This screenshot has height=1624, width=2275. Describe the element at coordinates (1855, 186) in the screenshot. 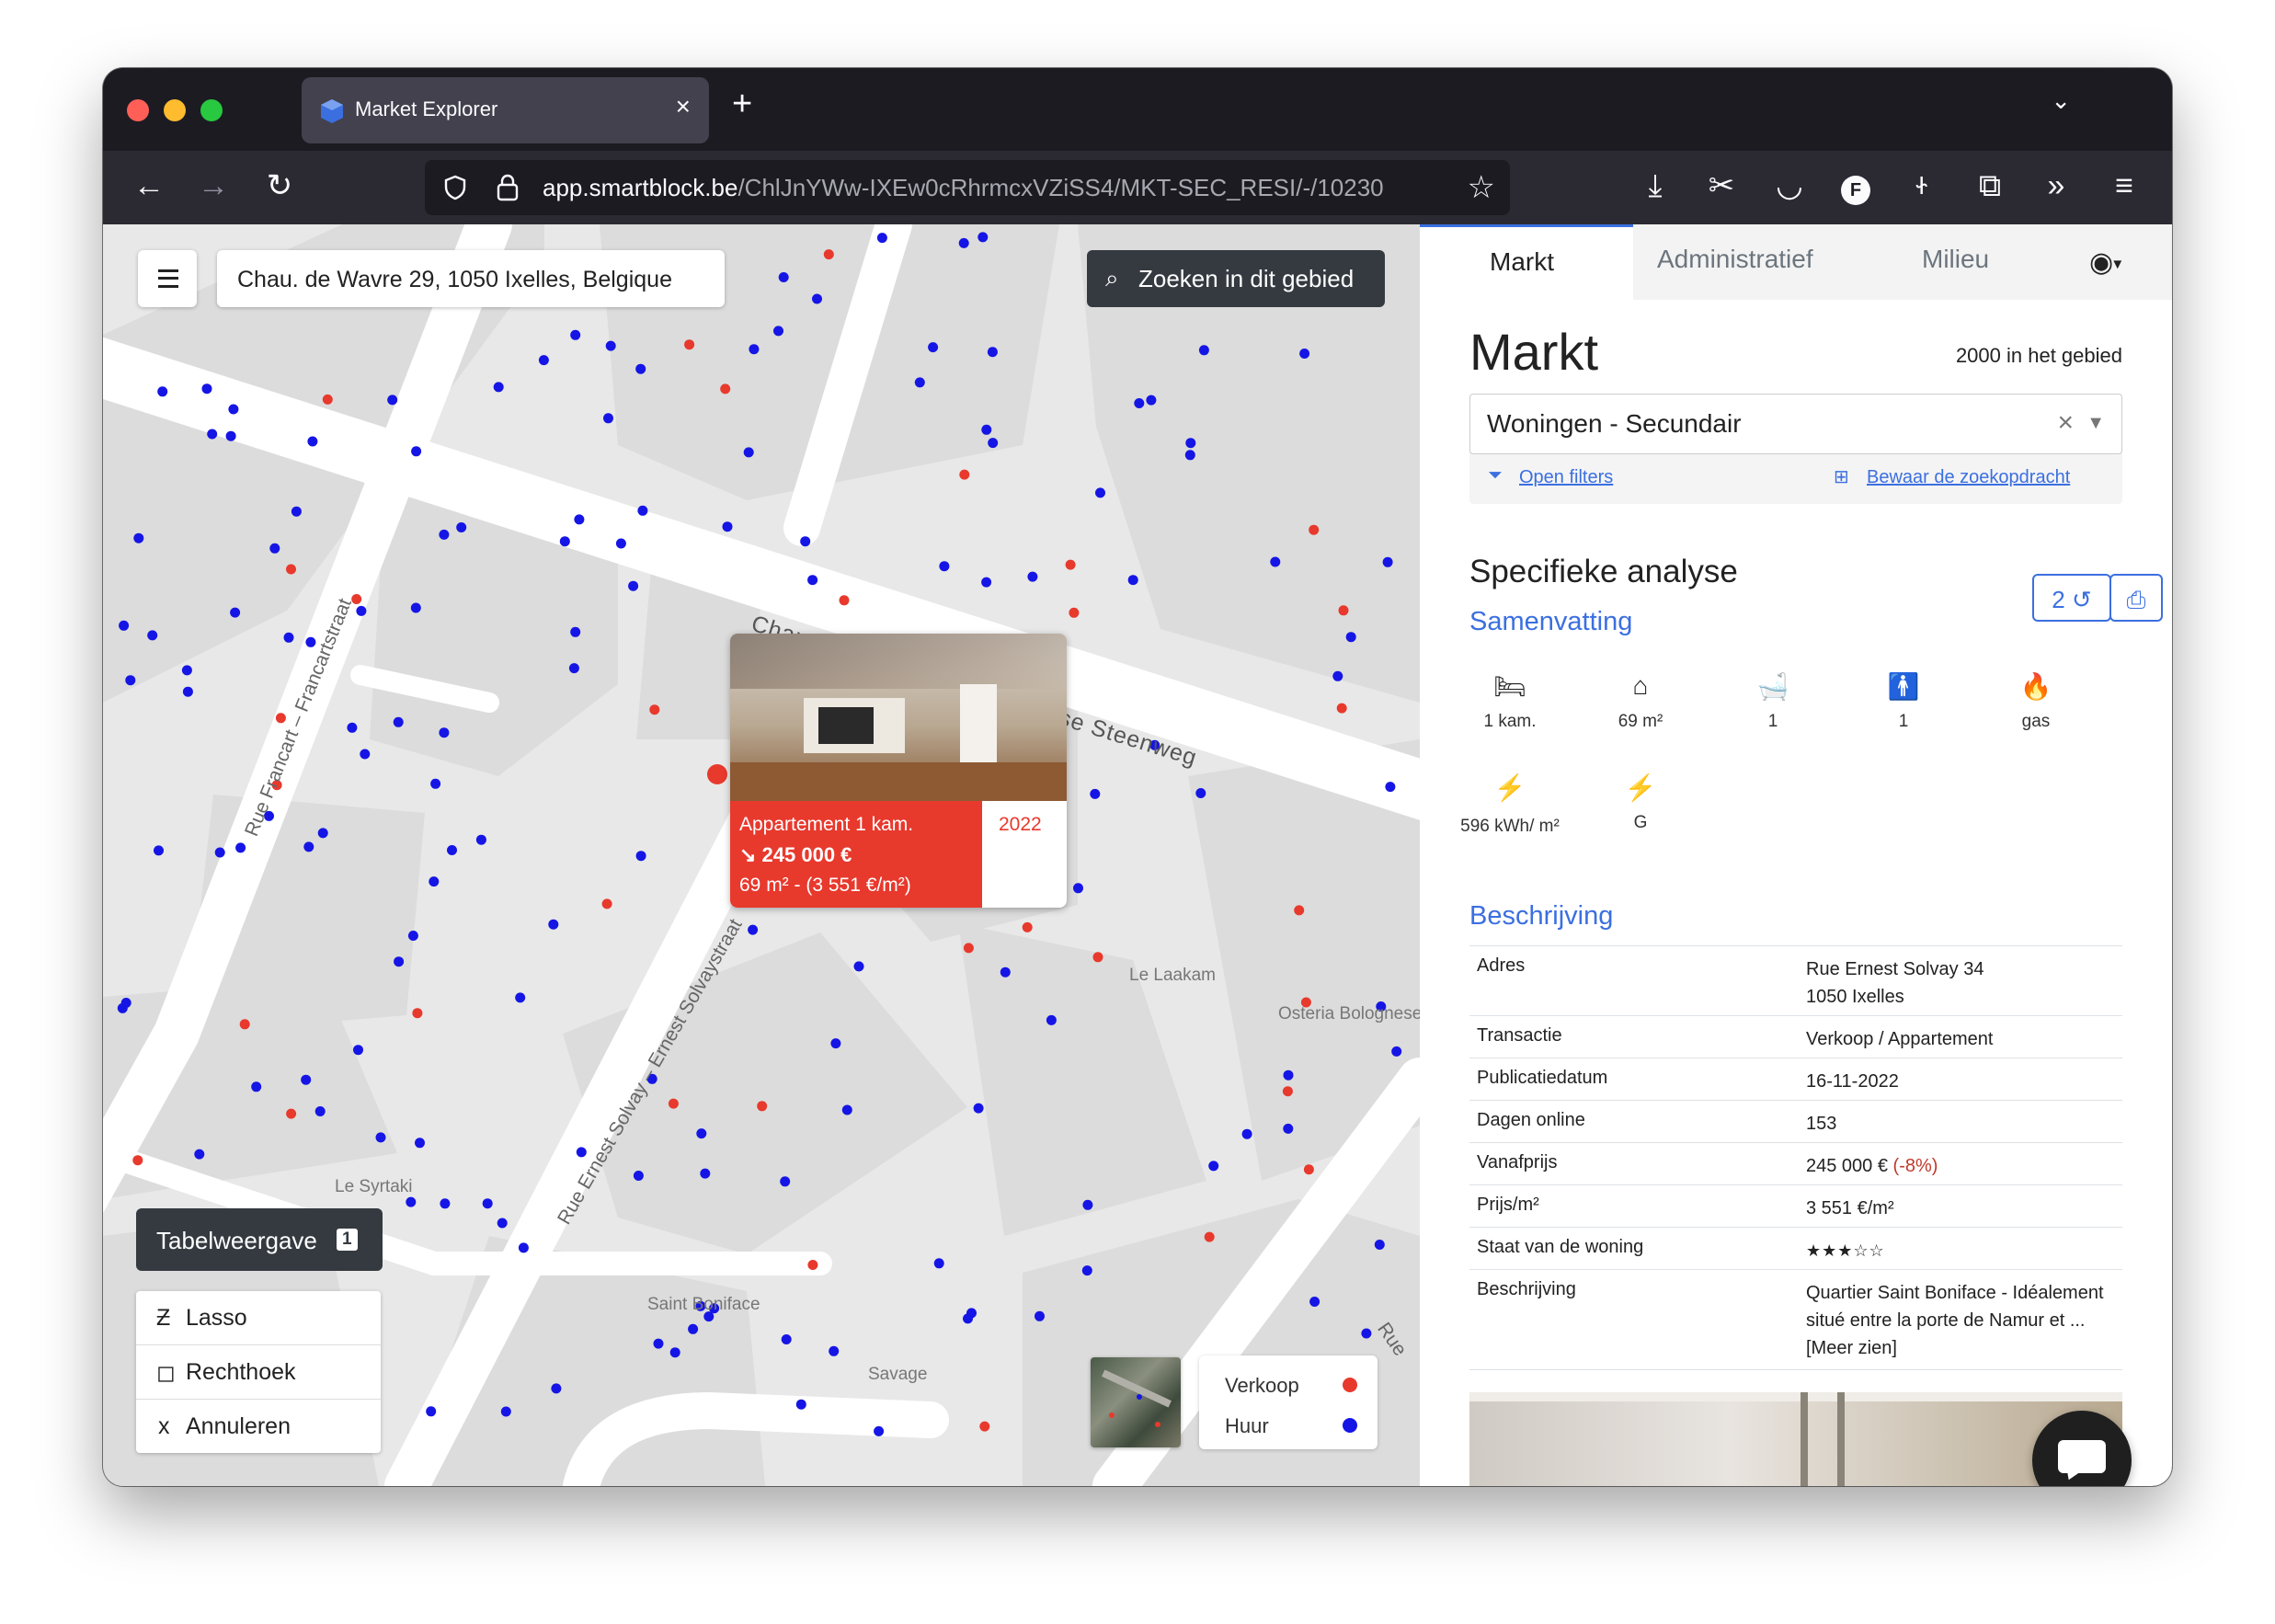

I see `profile-f-icon: F` at that location.